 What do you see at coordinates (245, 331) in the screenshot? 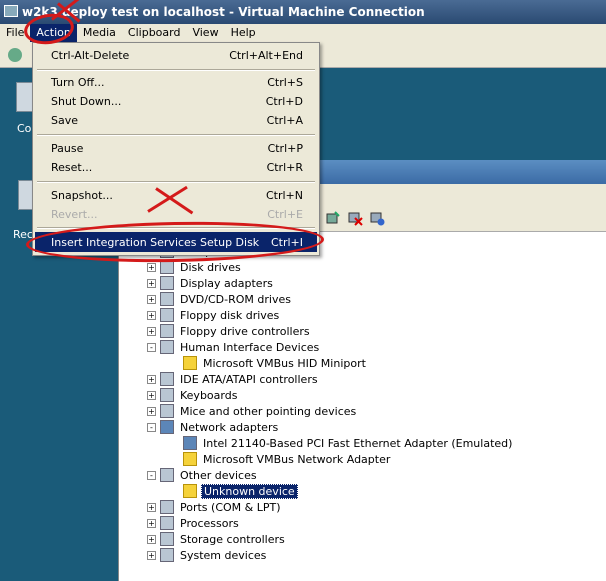
I see `tree-node-label: Floppy drive controllers` at bounding box center [245, 331].